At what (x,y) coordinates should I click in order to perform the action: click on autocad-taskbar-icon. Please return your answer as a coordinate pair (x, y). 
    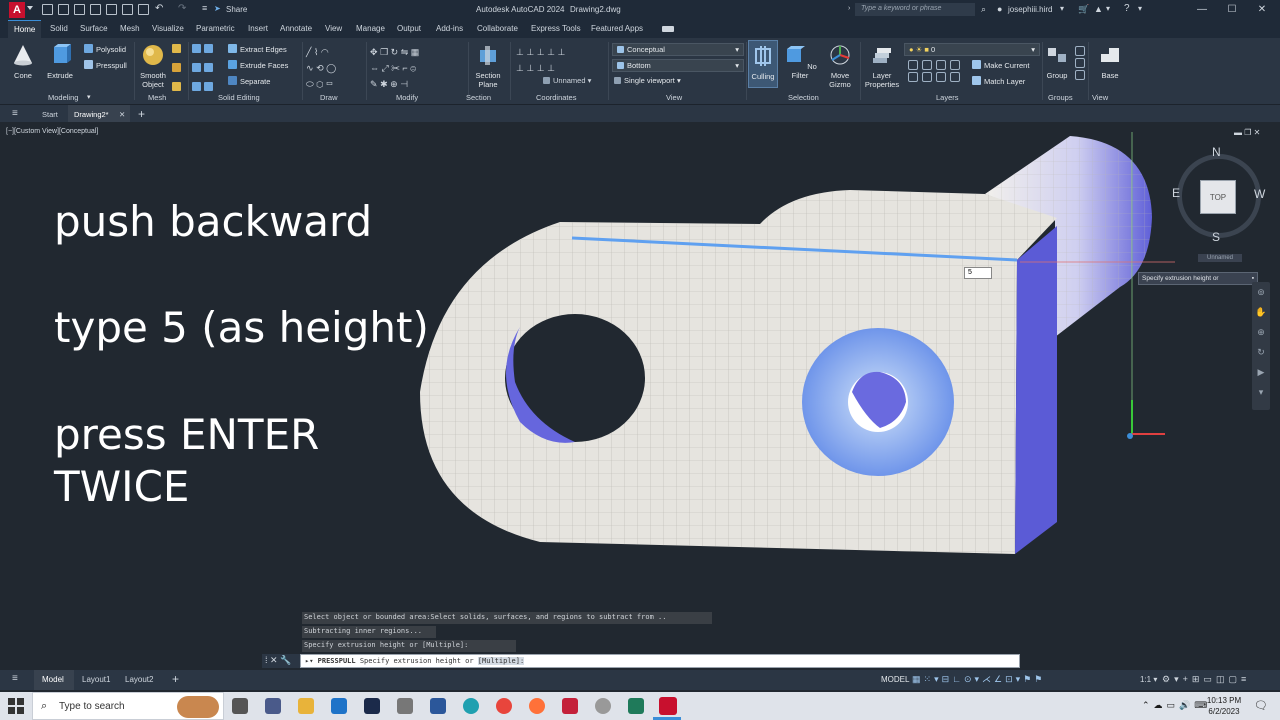
    Looking at the image, I should click on (668, 706).